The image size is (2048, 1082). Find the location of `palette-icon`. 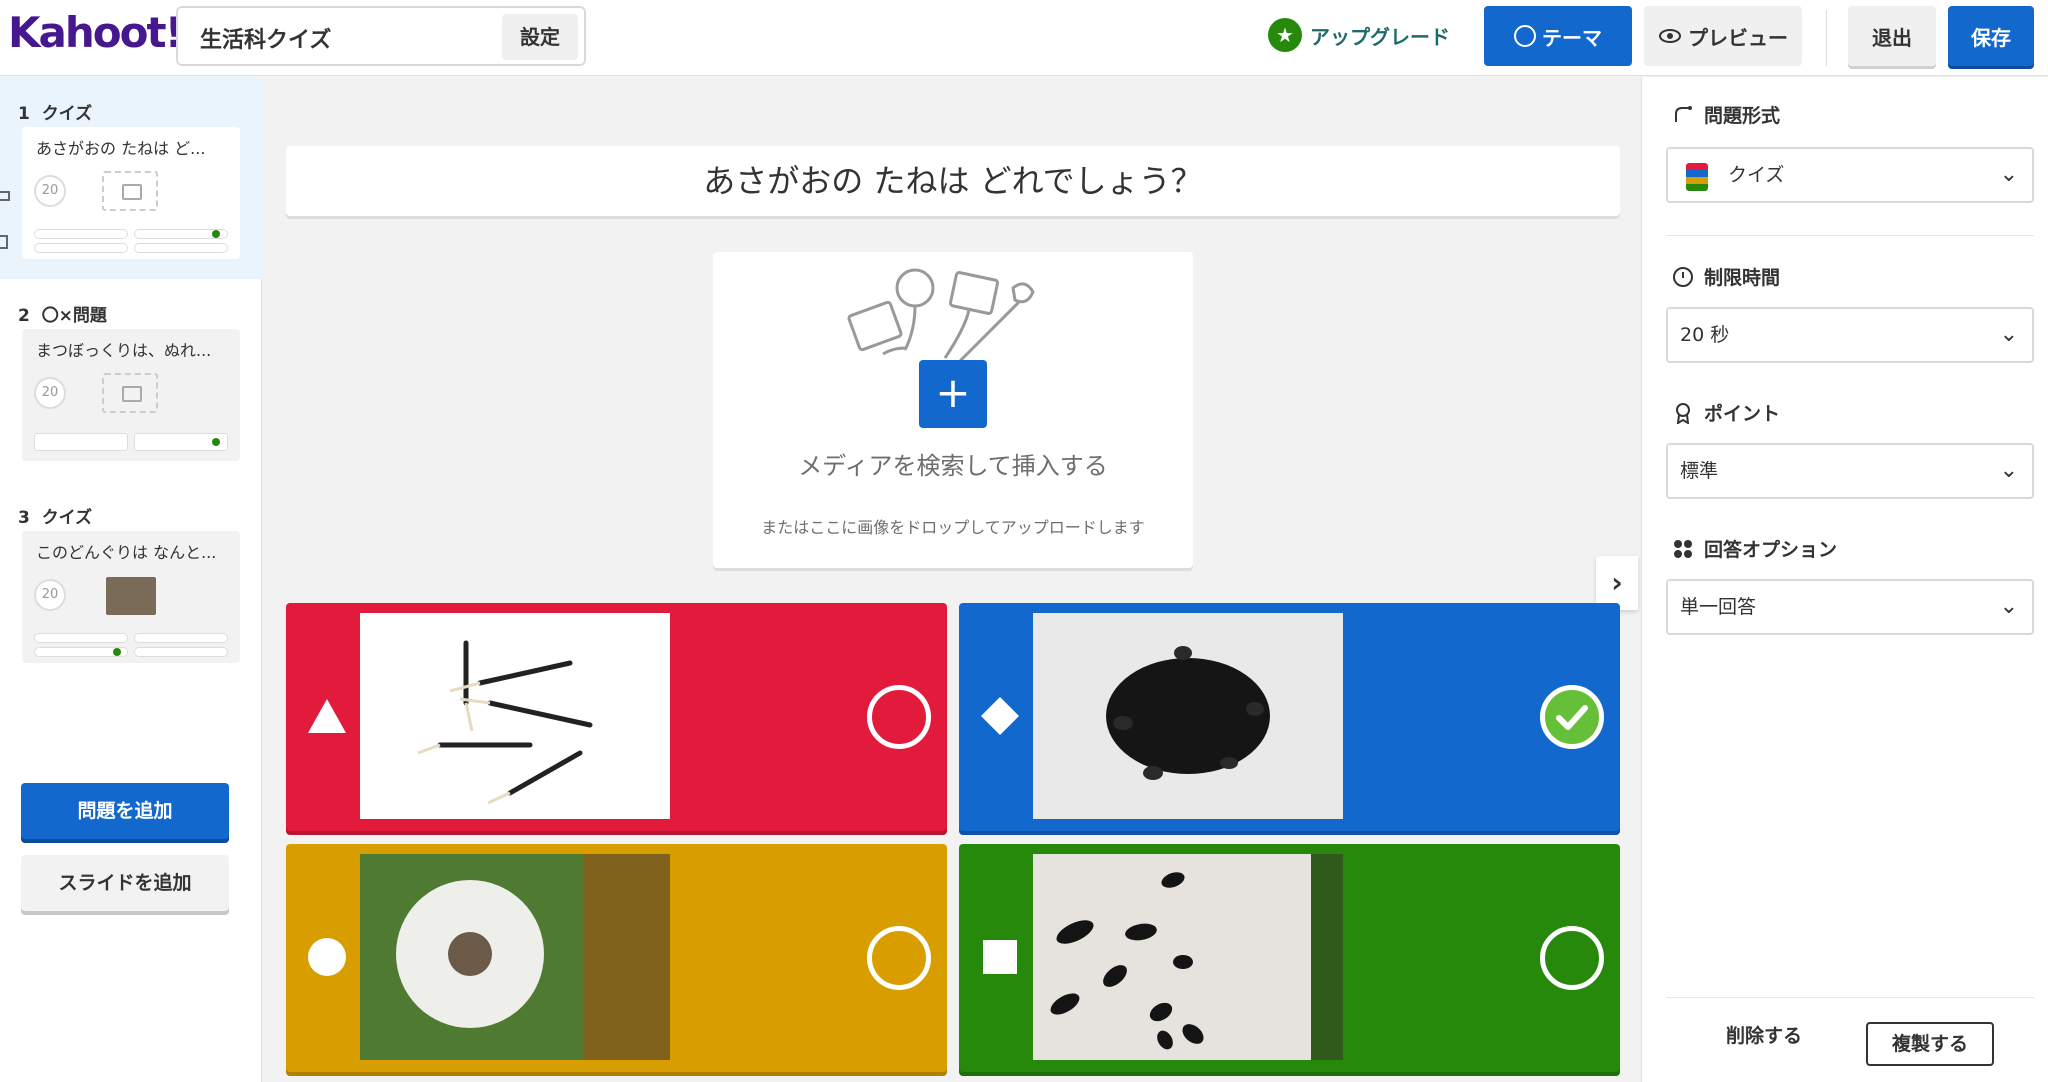

palette-icon is located at coordinates (1525, 36).